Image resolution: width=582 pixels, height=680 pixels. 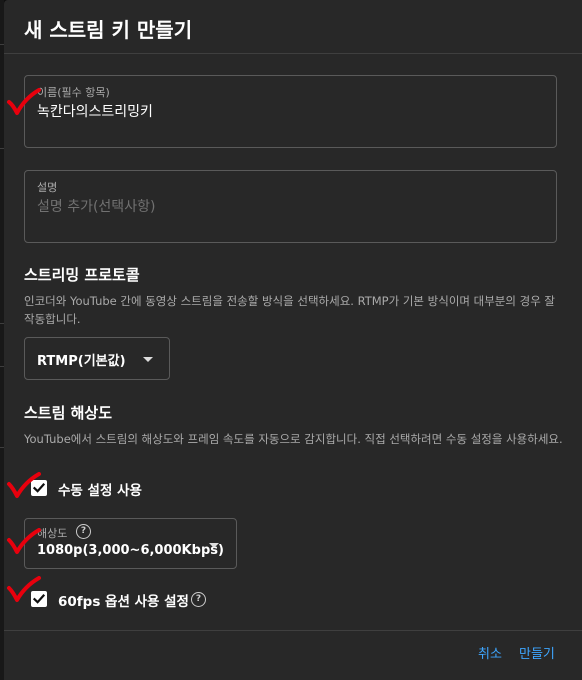 I want to click on resolution-section-title: 스트림 해상도, so click(x=68, y=413).